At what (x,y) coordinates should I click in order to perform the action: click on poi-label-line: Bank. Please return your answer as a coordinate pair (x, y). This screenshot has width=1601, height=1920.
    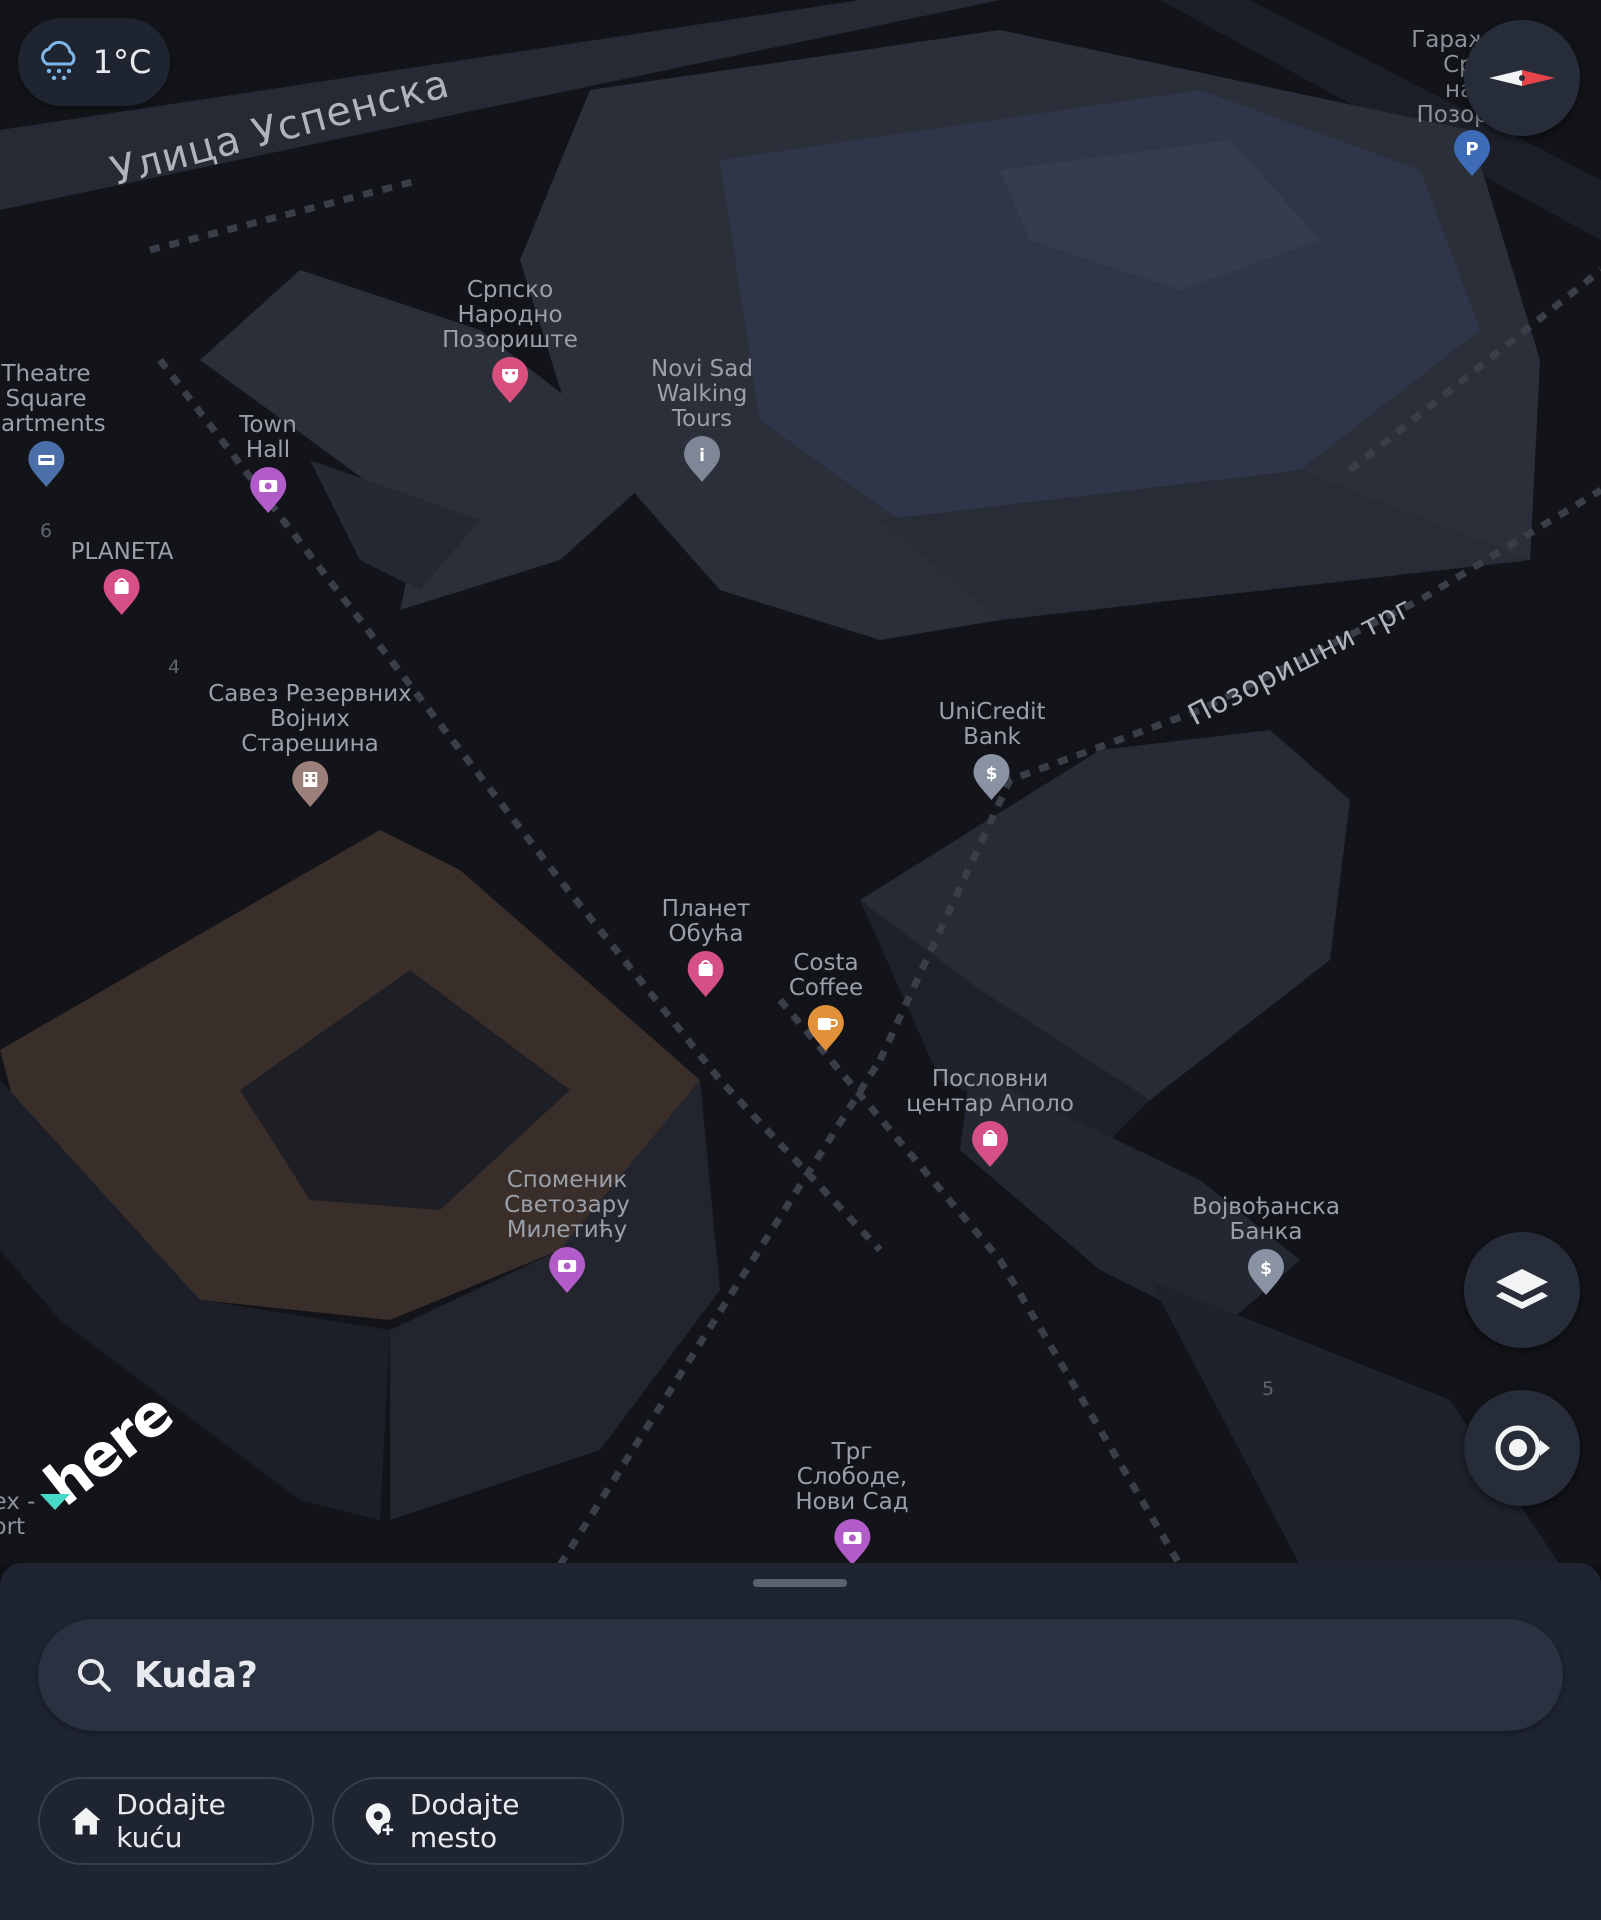
    Looking at the image, I should click on (992, 737).